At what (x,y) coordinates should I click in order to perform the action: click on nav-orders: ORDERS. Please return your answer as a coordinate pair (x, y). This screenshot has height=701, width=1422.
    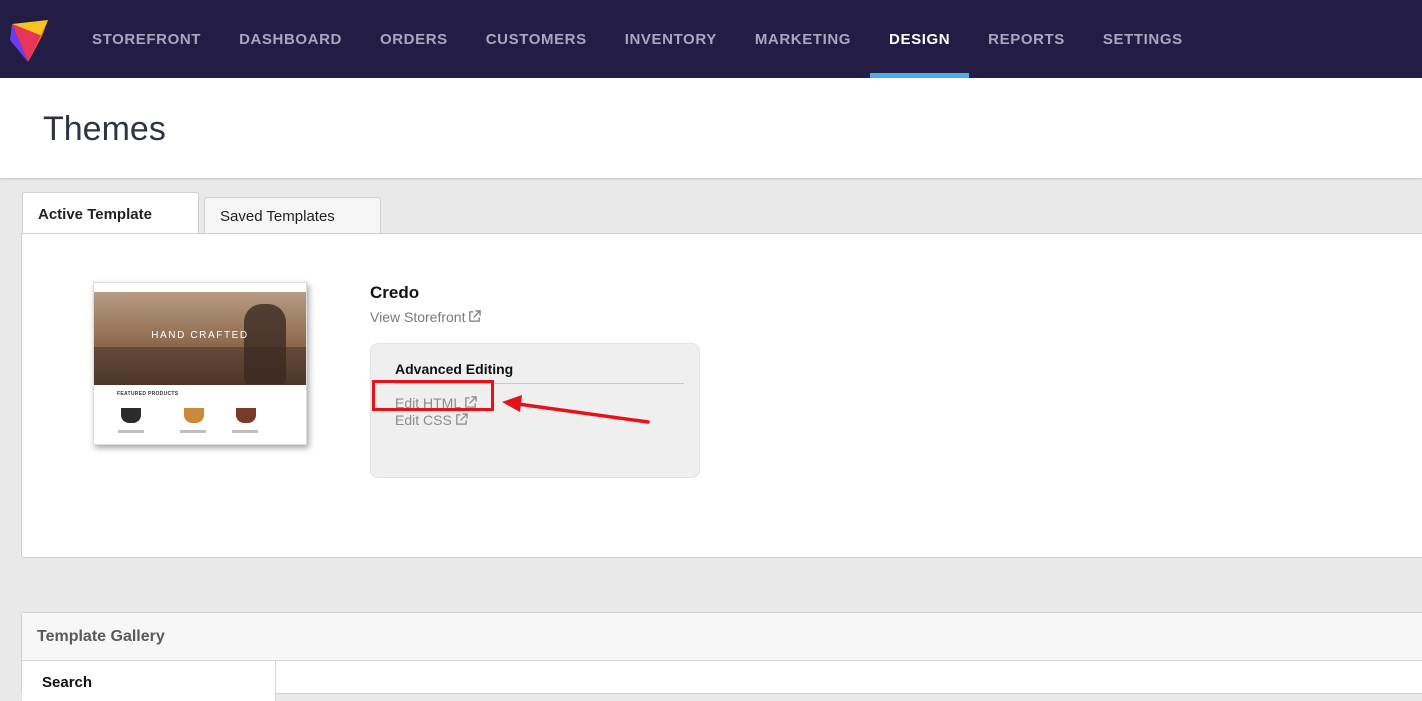
    Looking at the image, I should click on (414, 39).